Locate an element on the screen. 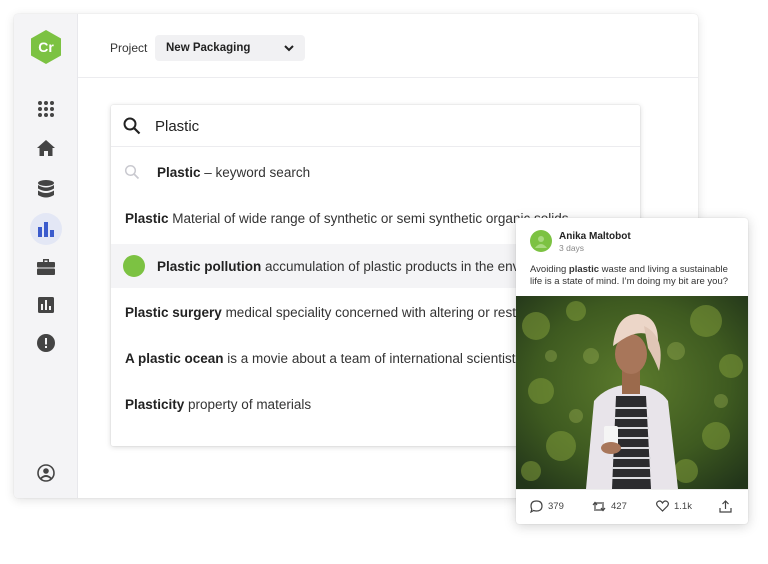 The height and width of the screenshot is (564, 768). like-count: 1.1k is located at coordinates (683, 506).